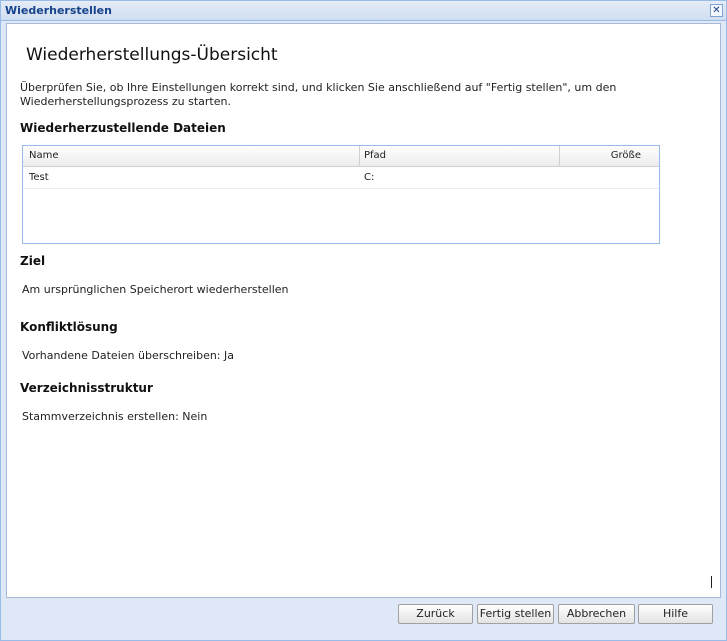 The height and width of the screenshot is (641, 727). Describe the element at coordinates (602, 177) in the screenshot. I see `cell-size` at that location.